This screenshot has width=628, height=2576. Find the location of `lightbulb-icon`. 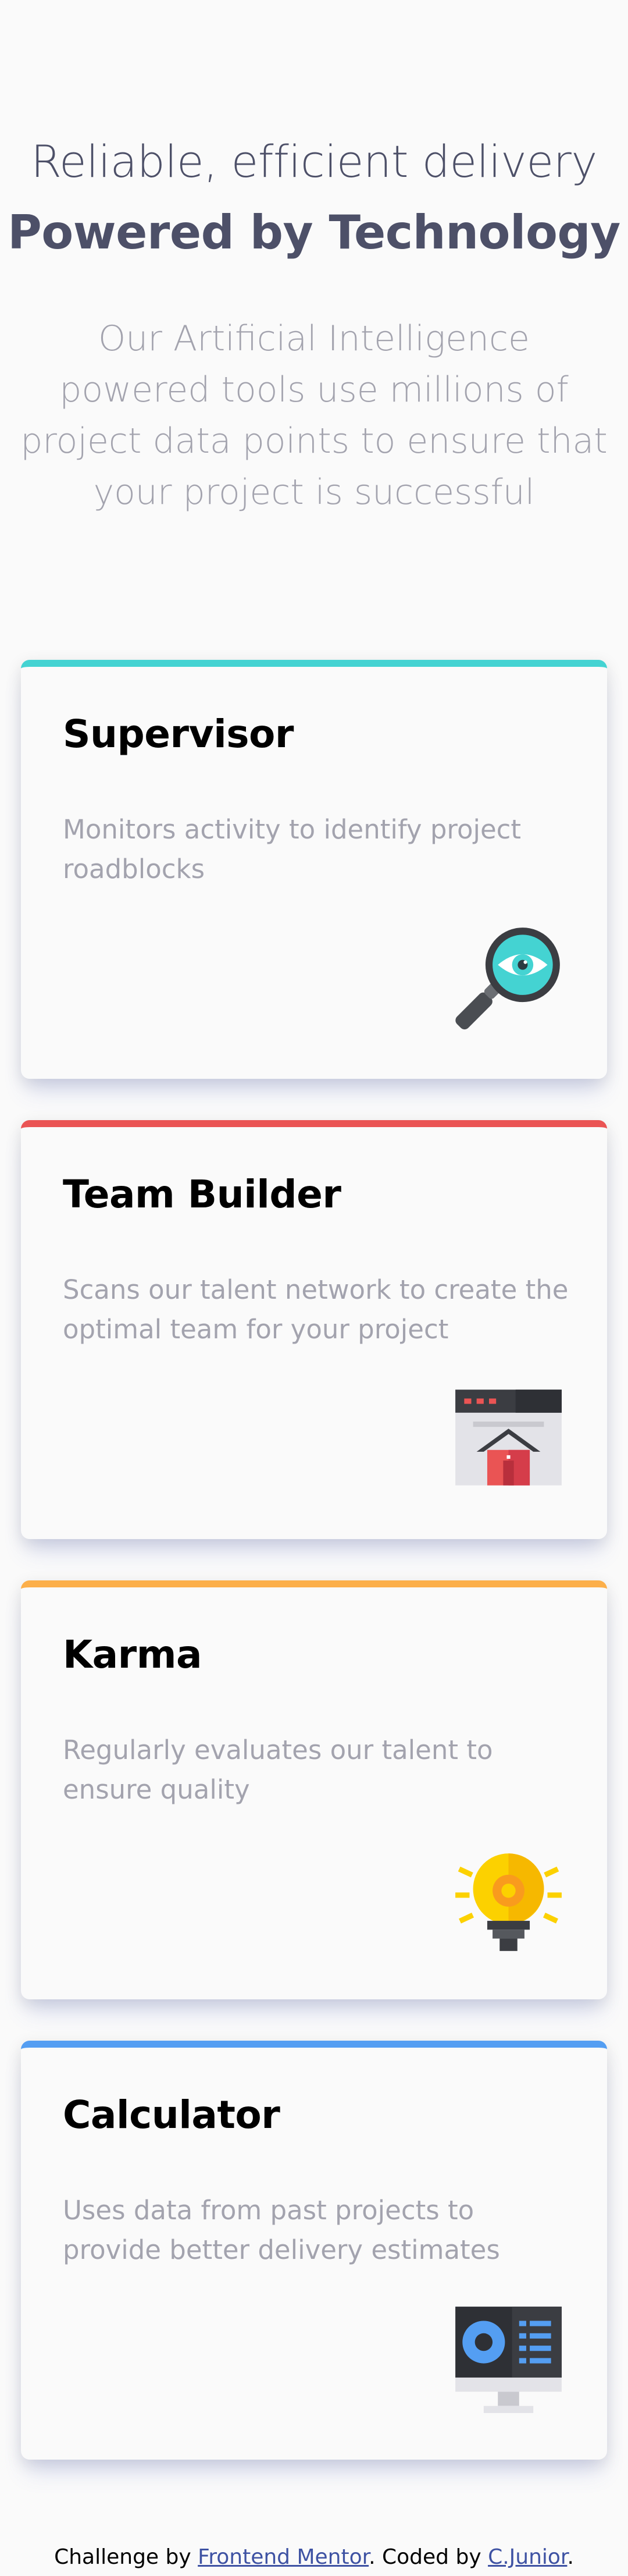

lightbulb-icon is located at coordinates (509, 1899).